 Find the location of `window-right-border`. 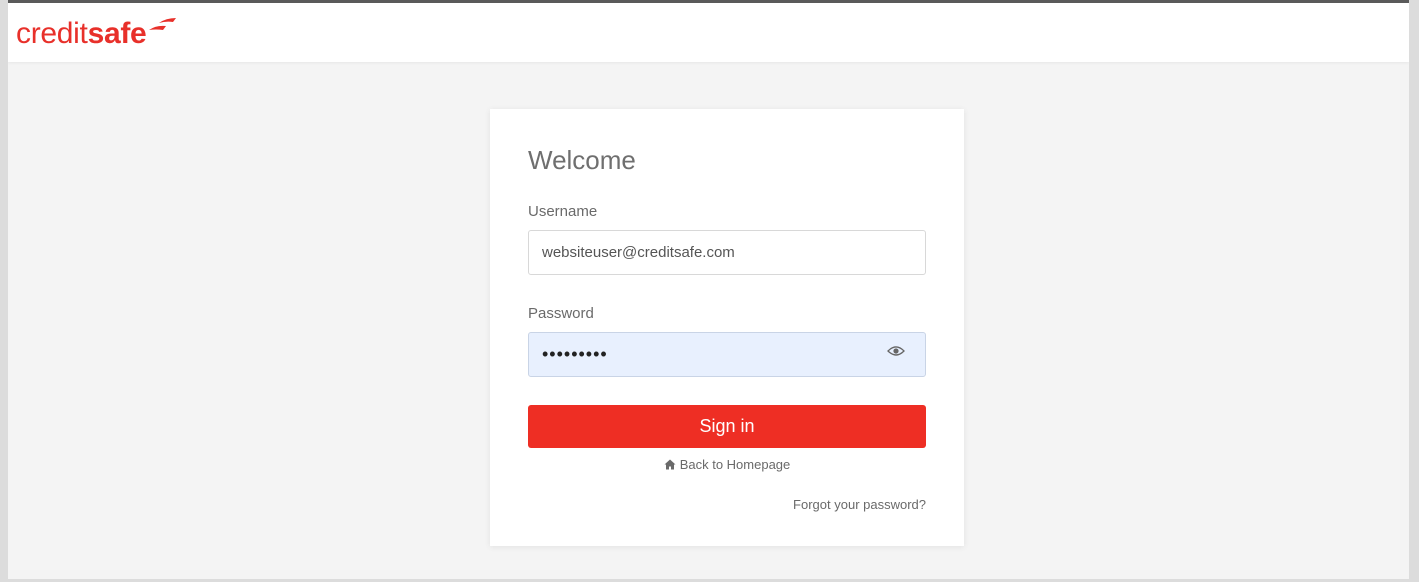

window-right-border is located at coordinates (1414, 291).